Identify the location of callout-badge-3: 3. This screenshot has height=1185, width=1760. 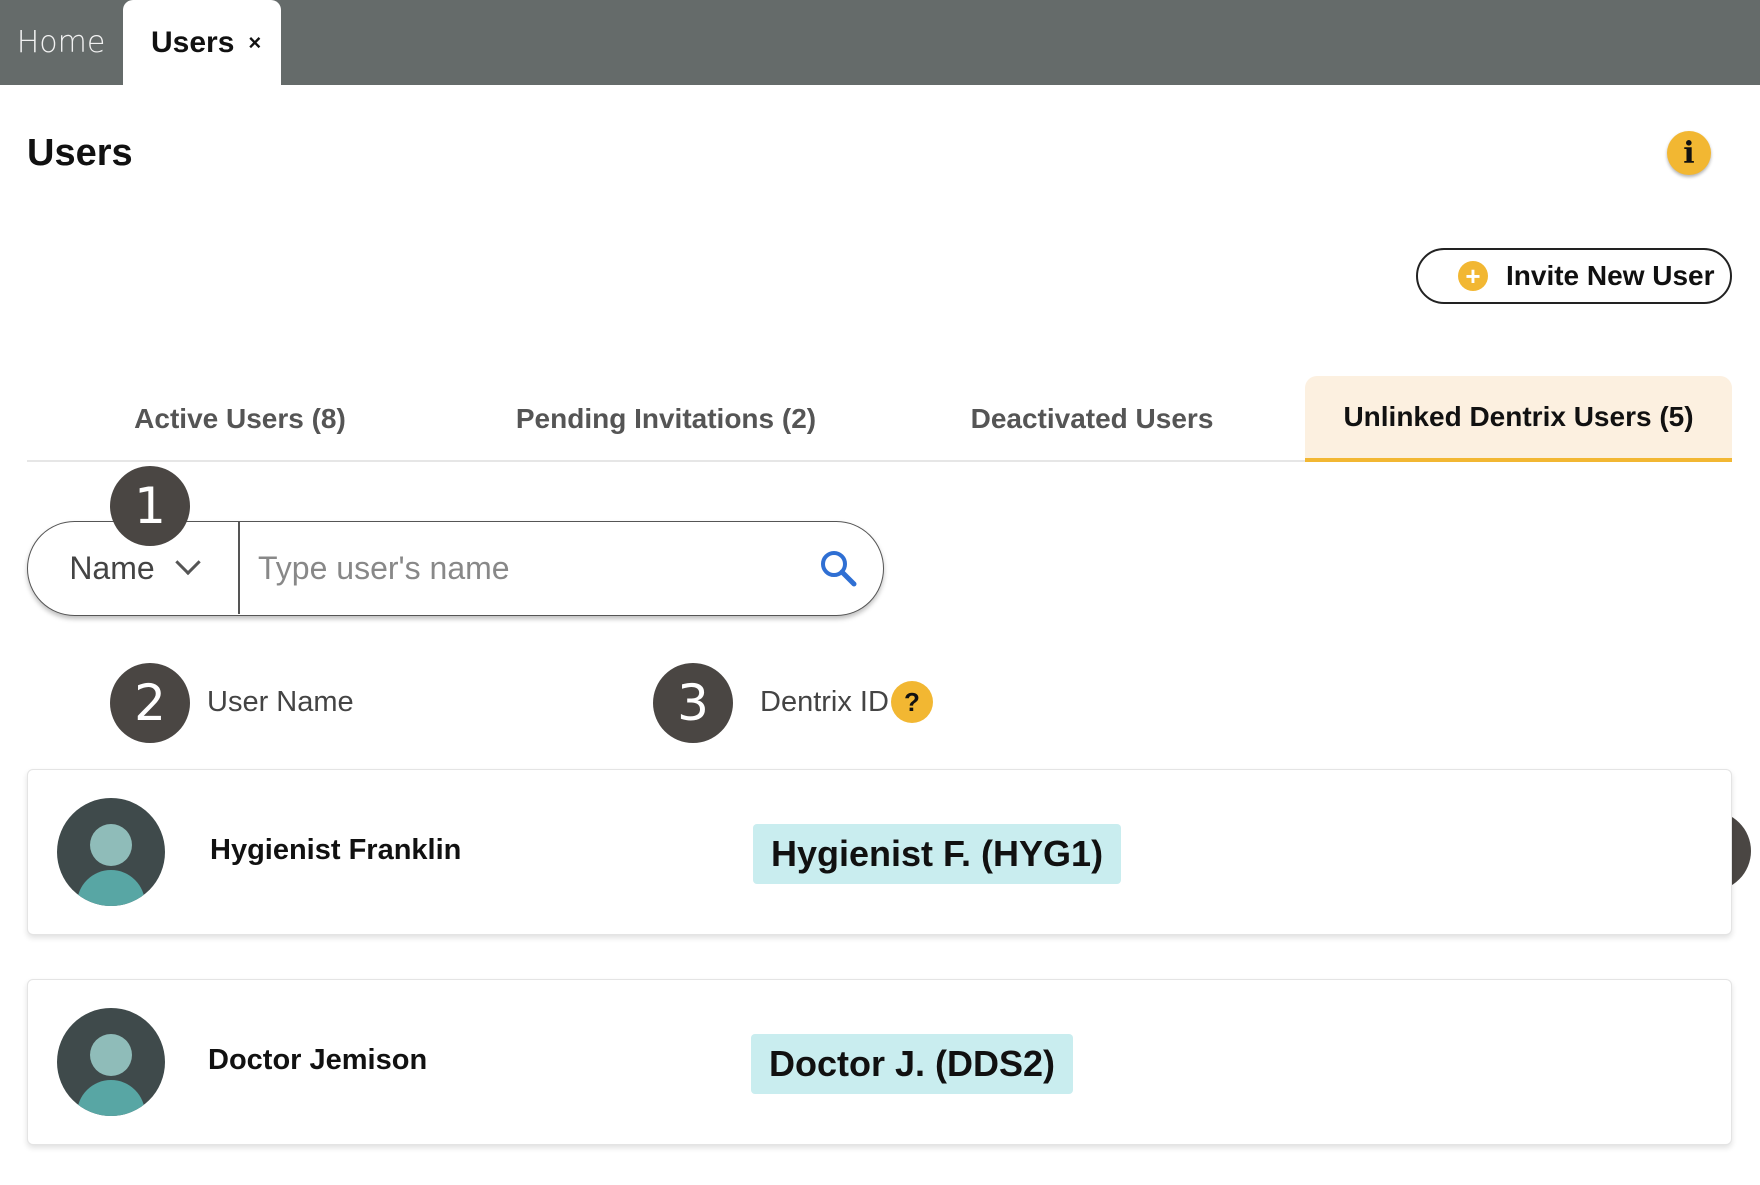
(693, 703).